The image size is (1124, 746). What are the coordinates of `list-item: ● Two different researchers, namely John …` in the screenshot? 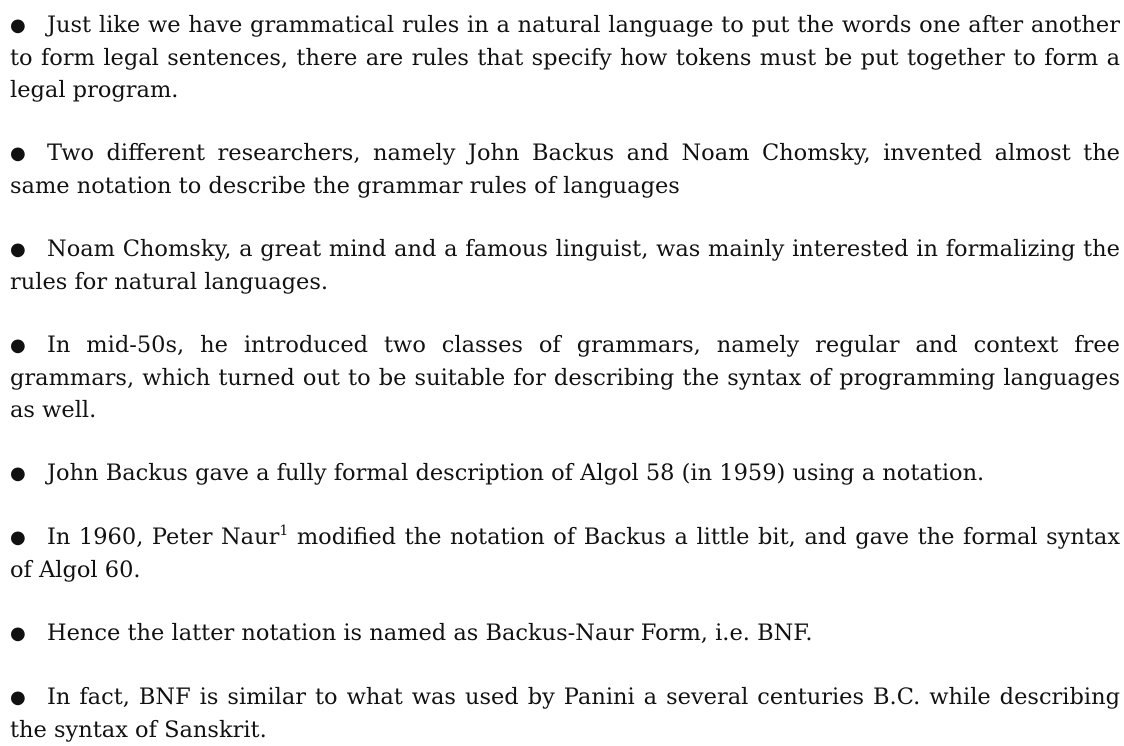 It's located at (565, 169).